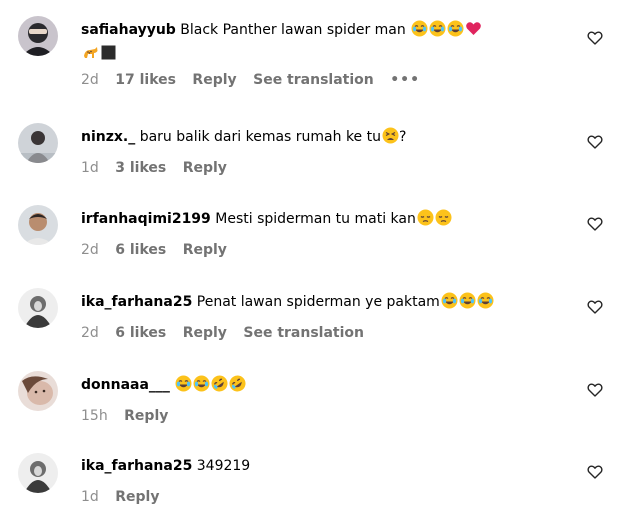 This screenshot has height=524, width=621. What do you see at coordinates (390, 135) in the screenshot?
I see `tired-face-emoji` at bounding box center [390, 135].